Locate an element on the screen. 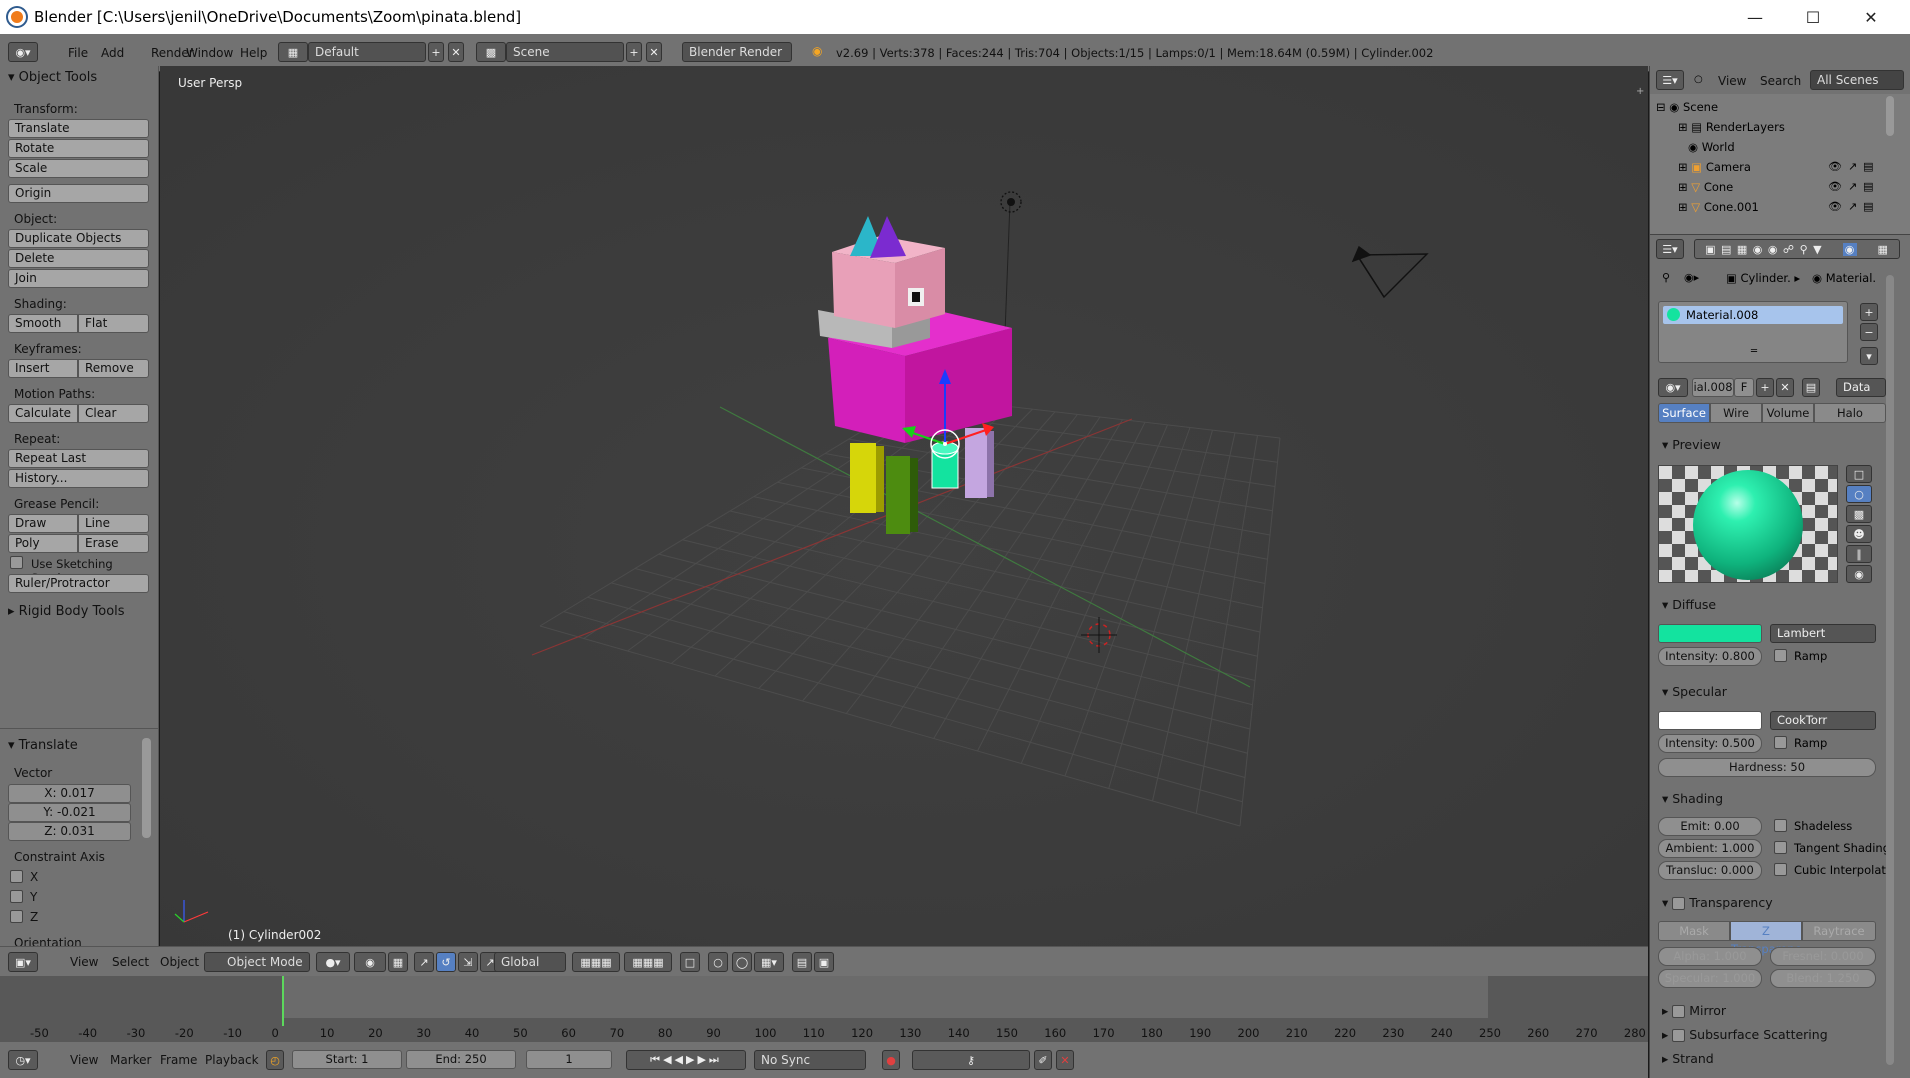  tl-marker-menu: Marker is located at coordinates (130, 1060).